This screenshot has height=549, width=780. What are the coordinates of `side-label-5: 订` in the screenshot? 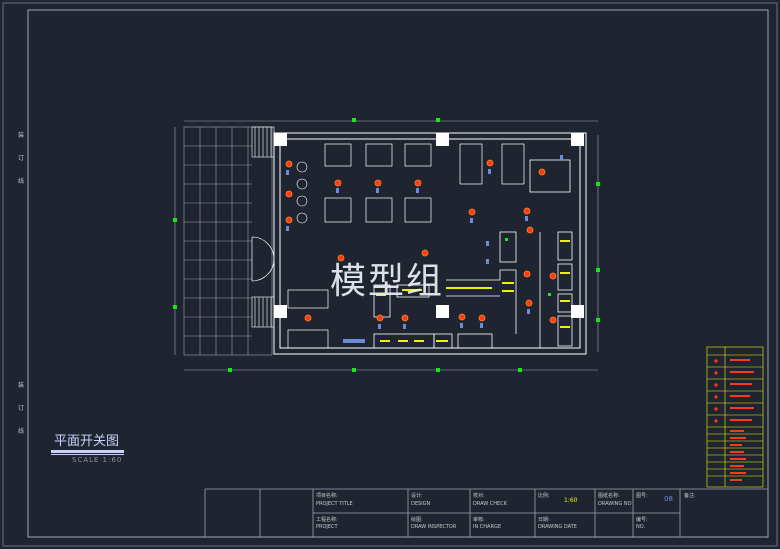 It's located at (21, 408).